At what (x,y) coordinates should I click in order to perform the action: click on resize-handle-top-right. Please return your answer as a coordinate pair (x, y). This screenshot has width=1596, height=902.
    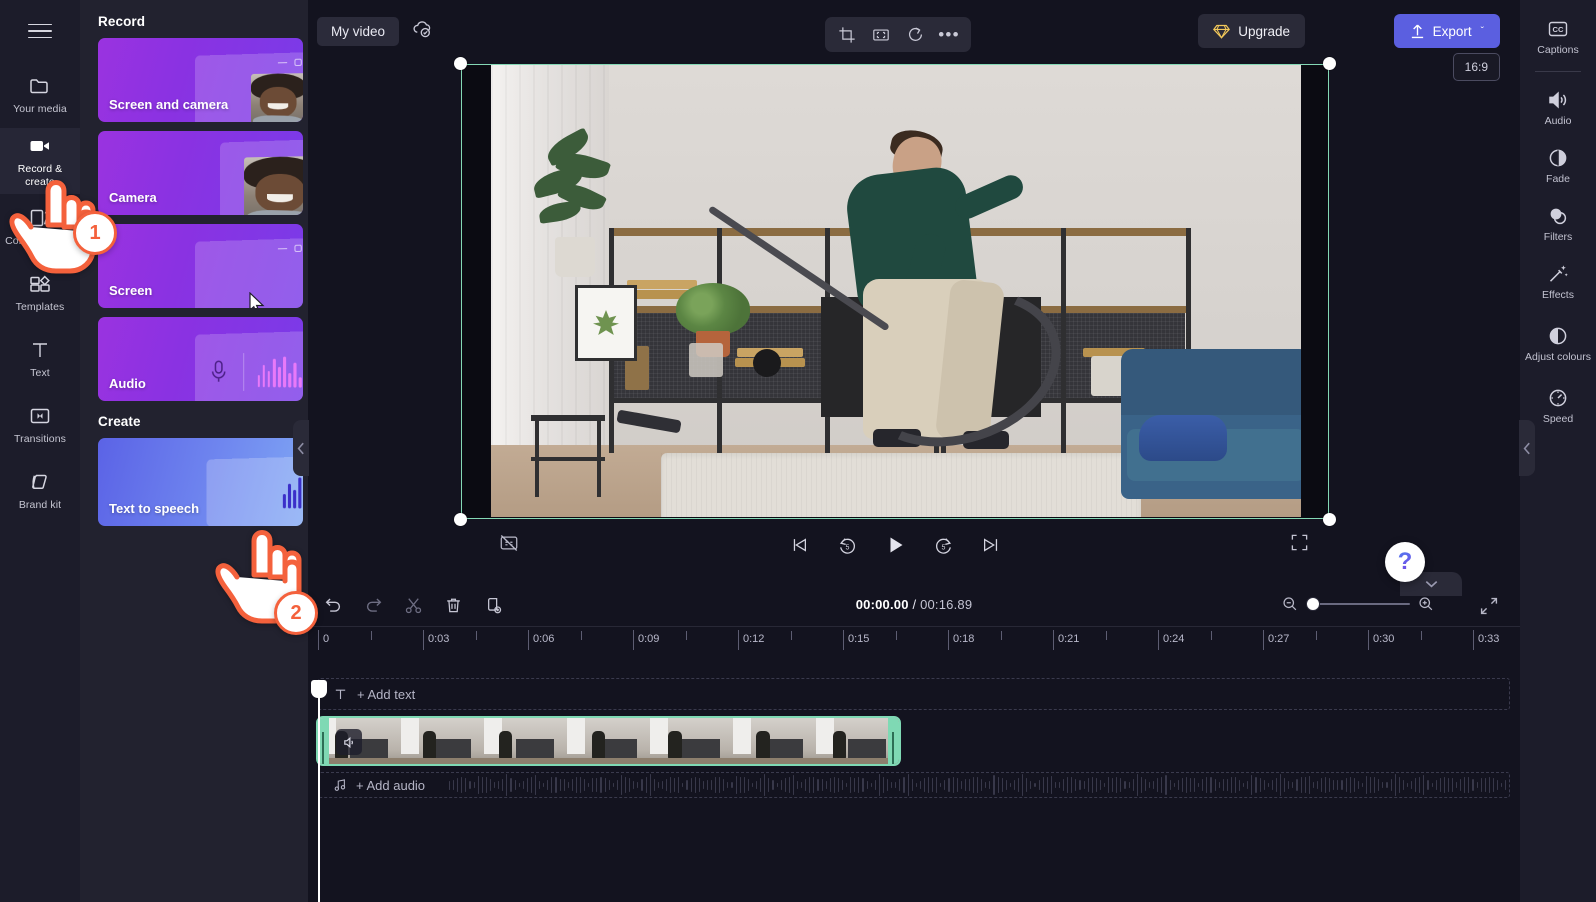
    Looking at the image, I should click on (1329, 63).